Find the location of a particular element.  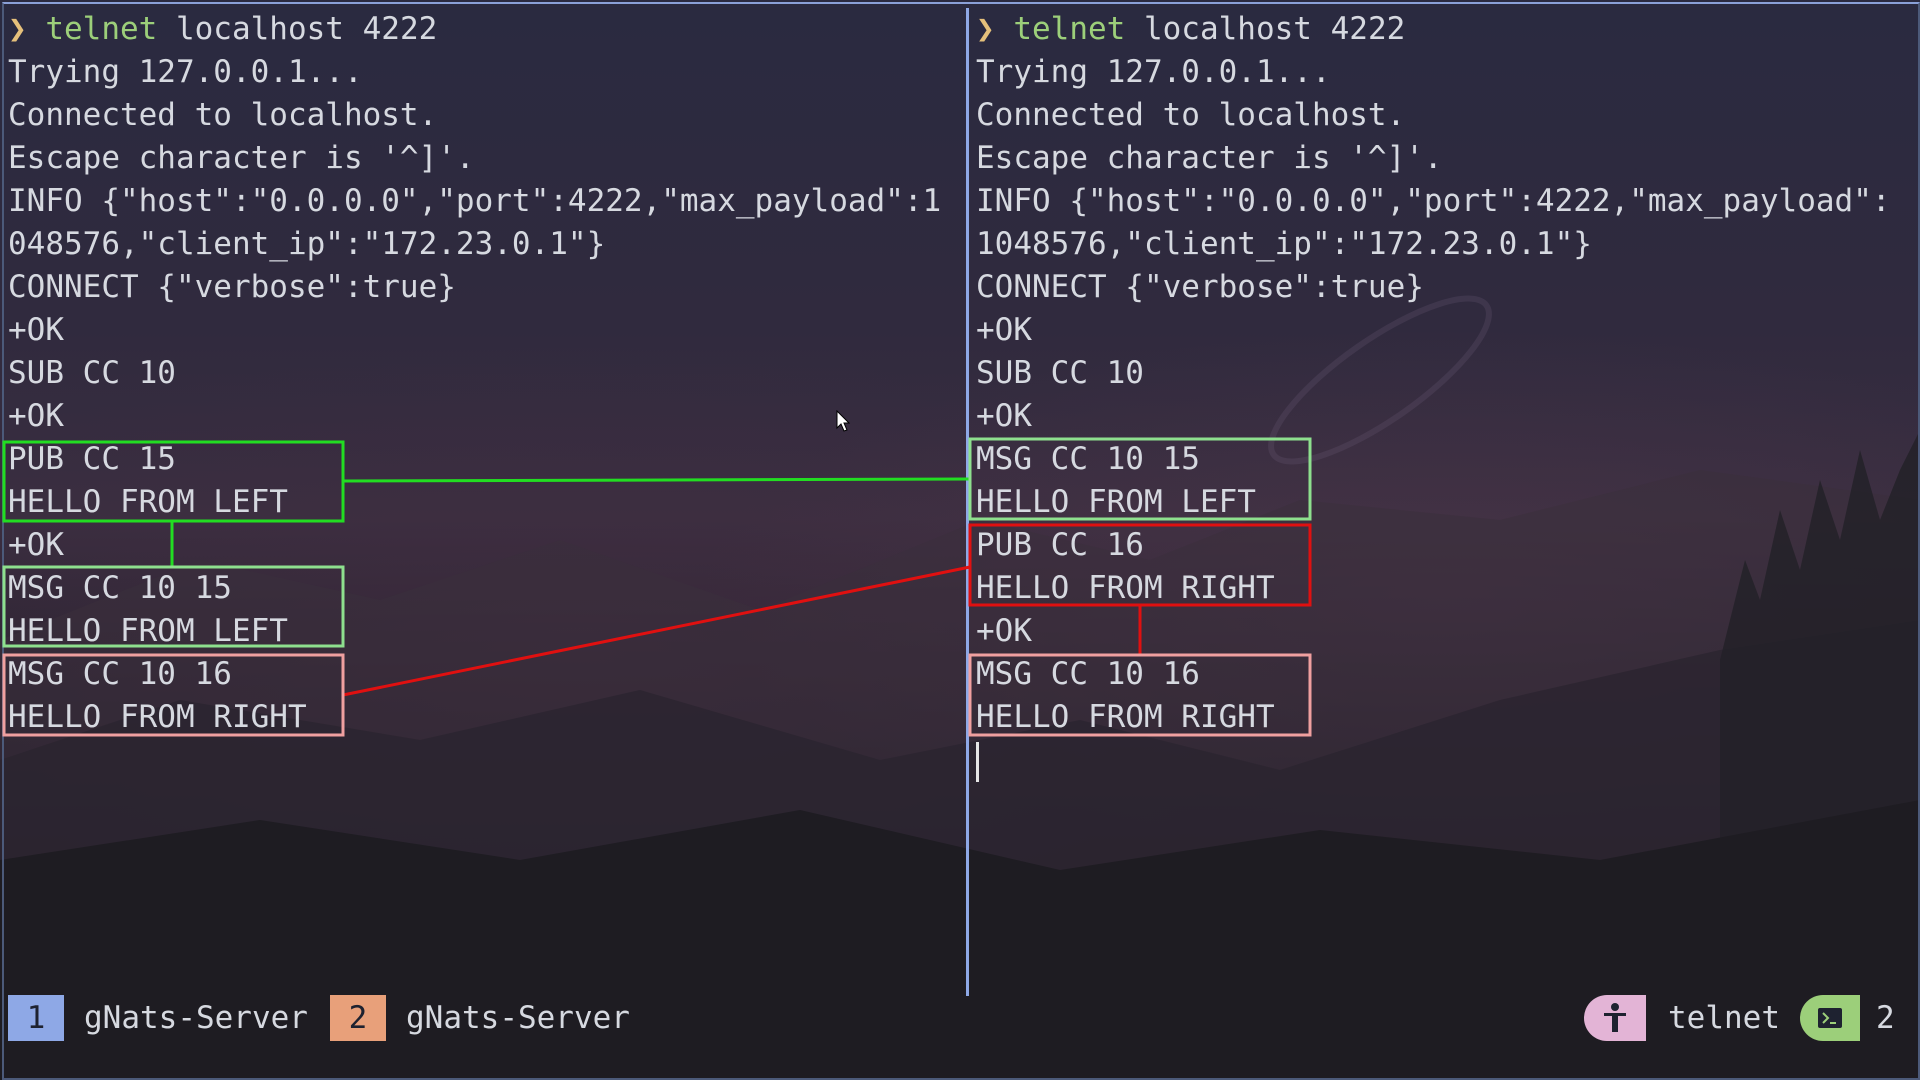

window-tab-1-name: gNats-Server is located at coordinates (196, 1018).